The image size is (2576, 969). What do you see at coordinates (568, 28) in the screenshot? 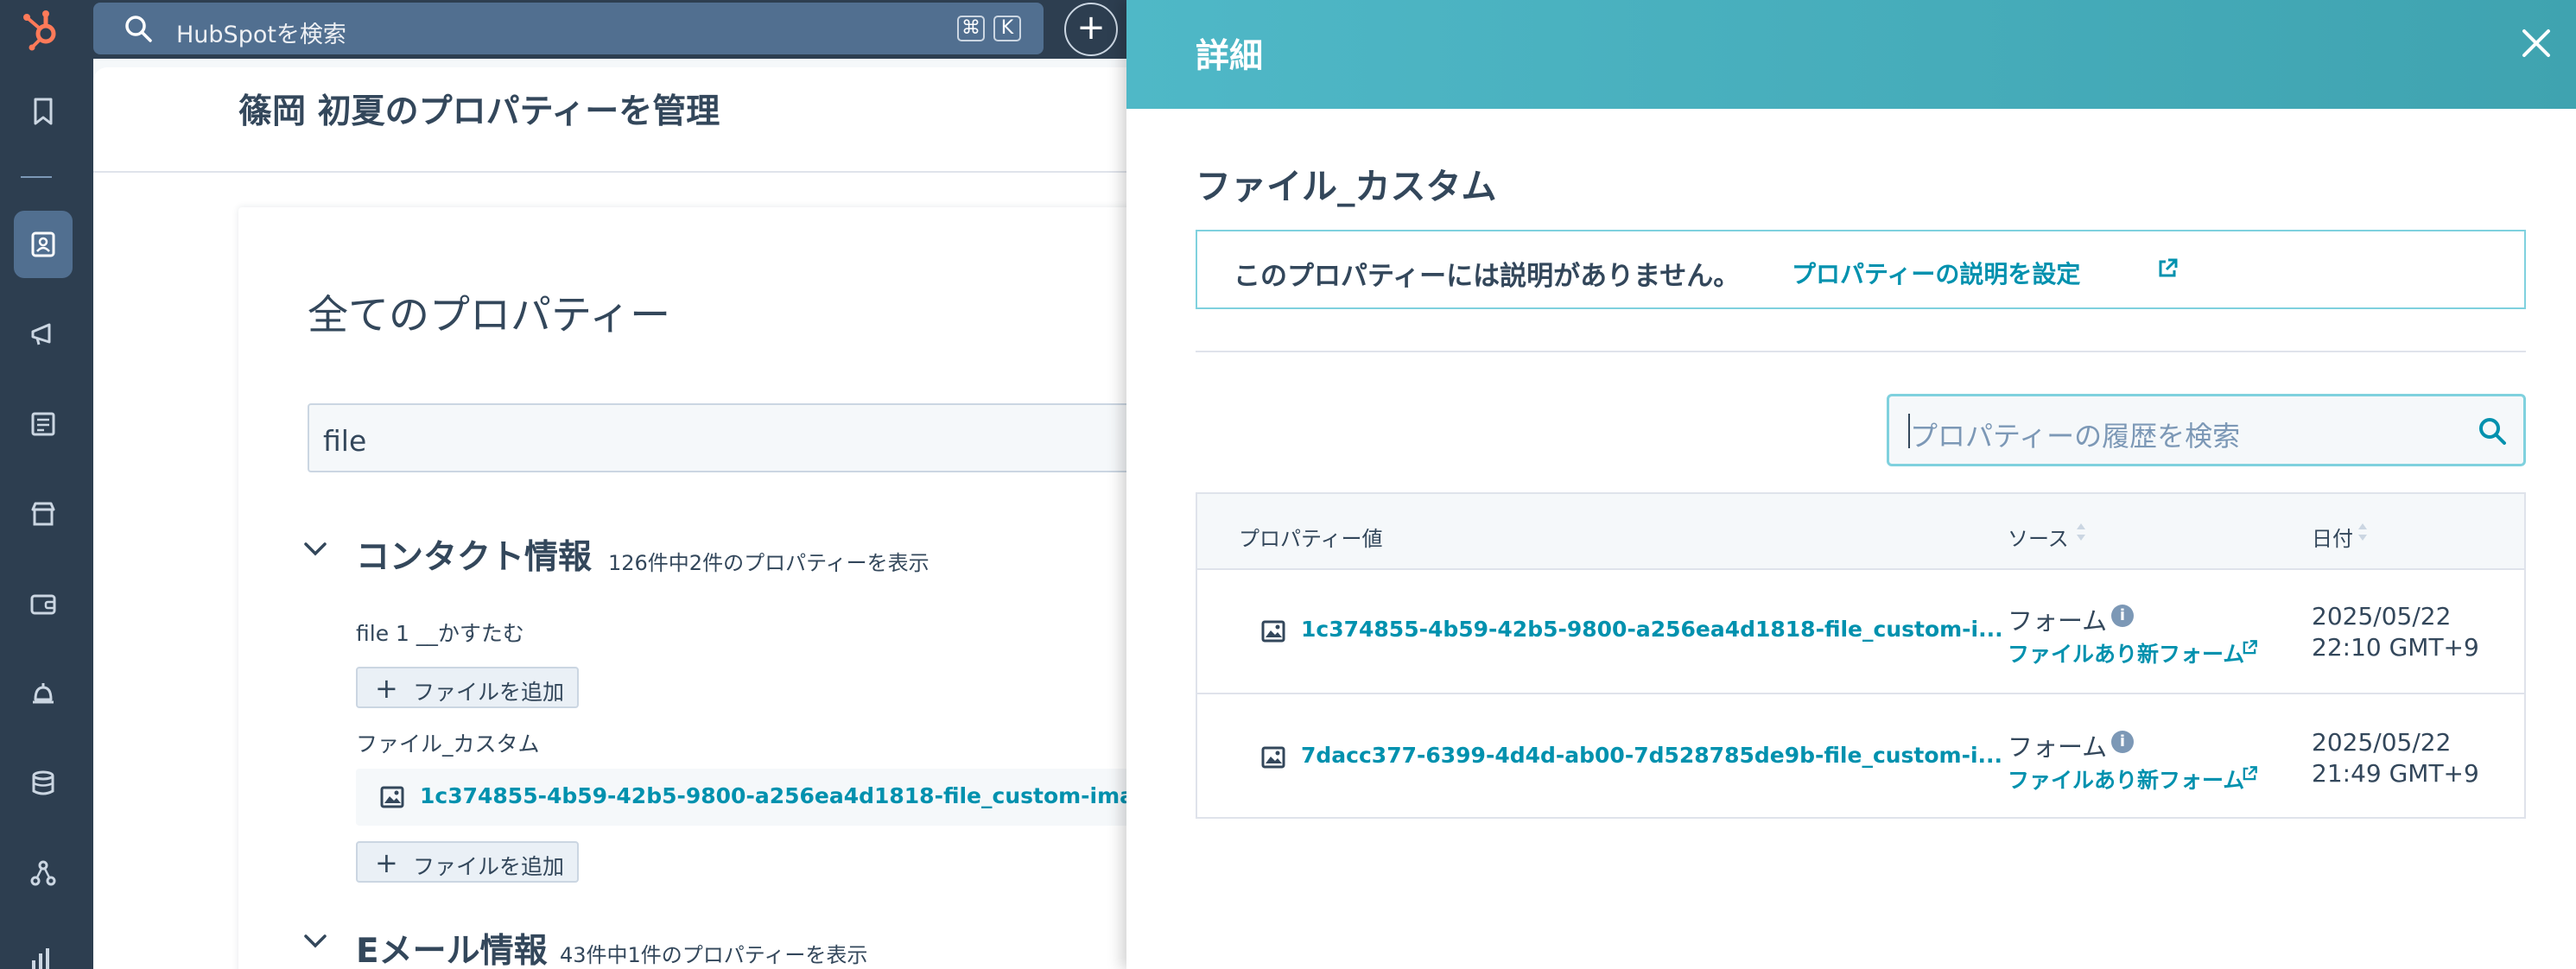
I see `global-search-input: HubSpotを検索 ⌘ K` at bounding box center [568, 28].